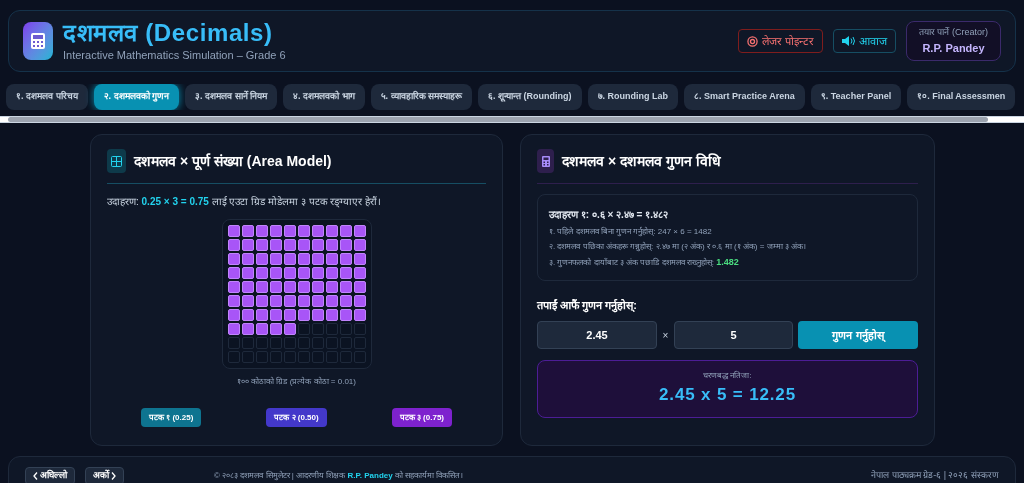 The image size is (1024, 483). Describe the element at coordinates (864, 41) in the screenshot. I see `sound-button: आवाज` at that location.